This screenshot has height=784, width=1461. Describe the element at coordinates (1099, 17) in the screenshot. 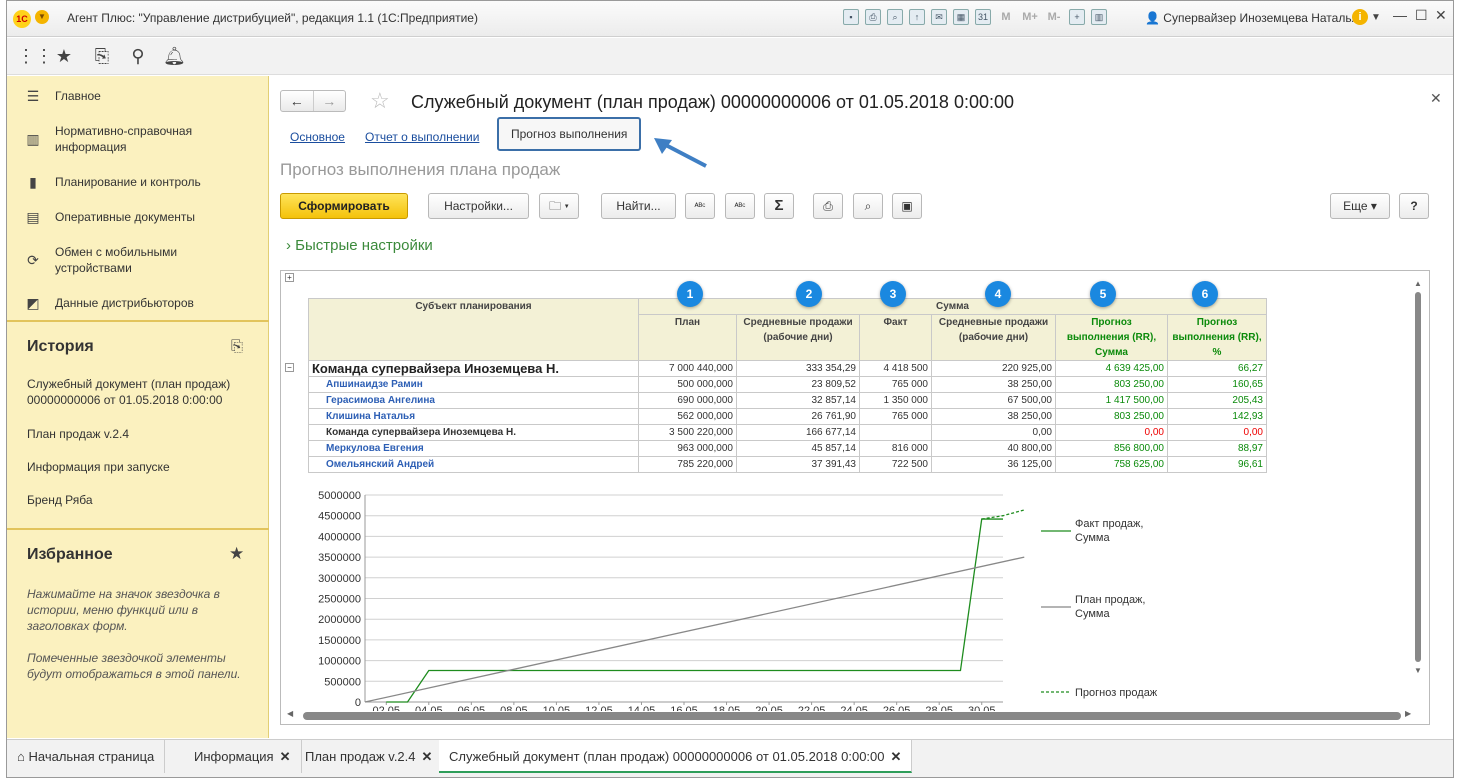

I see `panels-icon: ▥` at that location.